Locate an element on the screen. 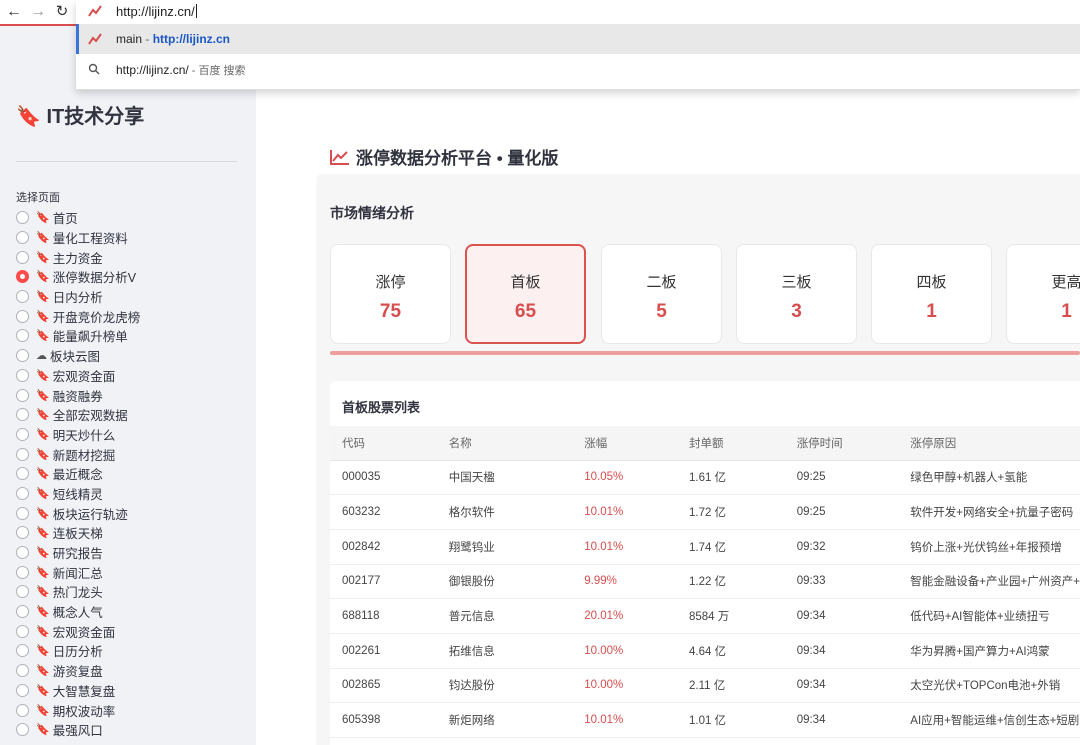 The width and height of the screenshot is (1080, 745). search-icon is located at coordinates (94, 69).